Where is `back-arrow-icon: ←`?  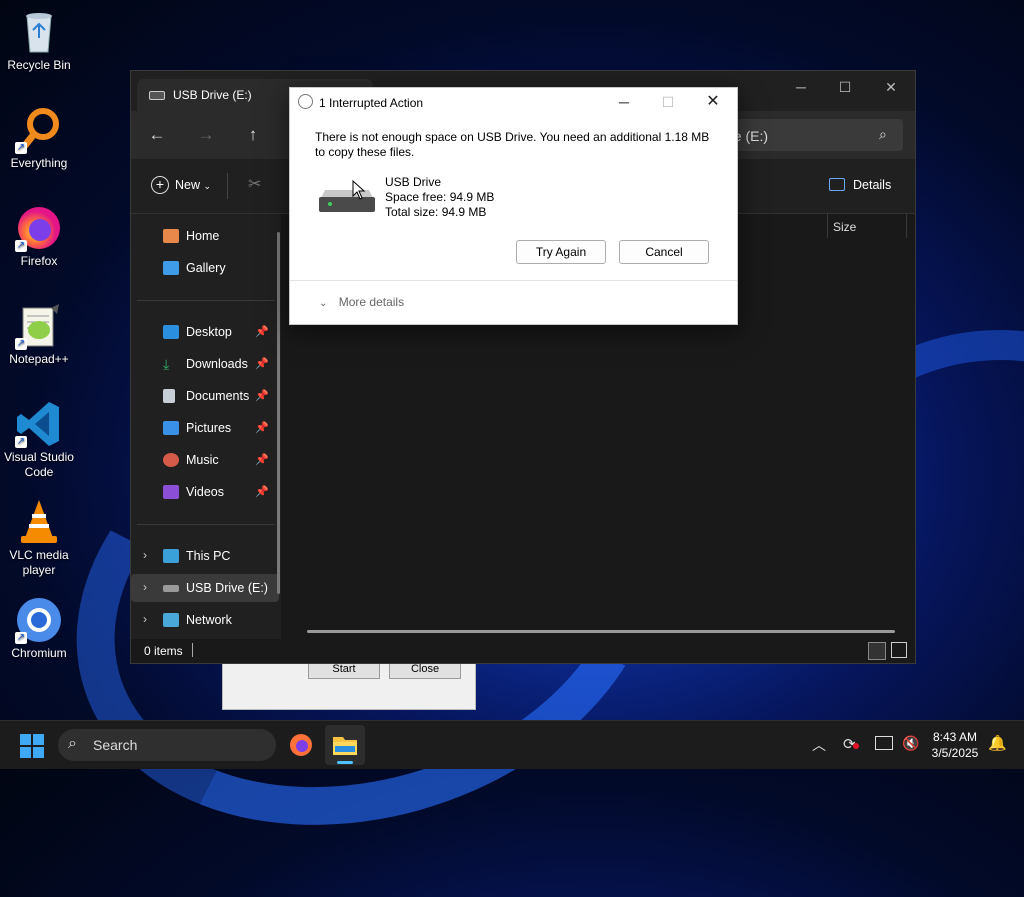
back-arrow-icon: ← is located at coordinates (157, 135).